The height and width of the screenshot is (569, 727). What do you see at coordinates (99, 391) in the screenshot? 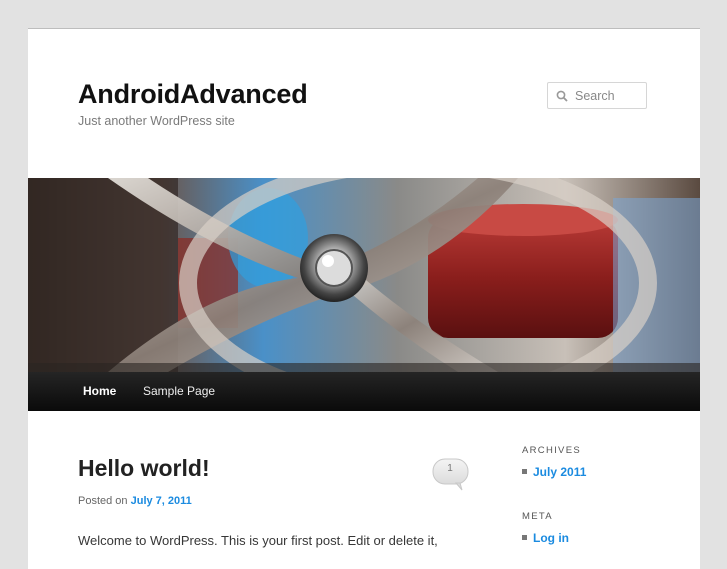
I see `nav-item-home: Home` at bounding box center [99, 391].